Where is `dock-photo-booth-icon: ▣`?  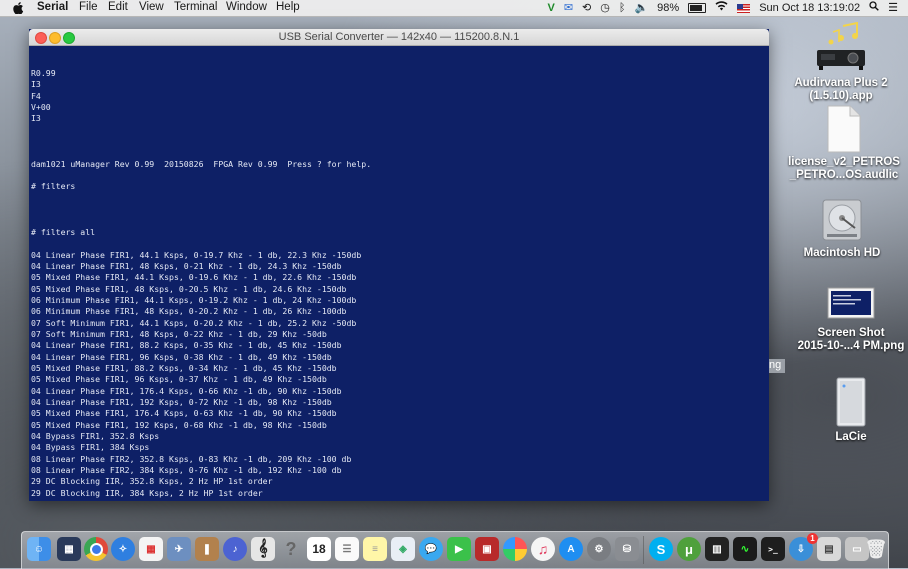 dock-photo-booth-icon: ▣ is located at coordinates (487, 549).